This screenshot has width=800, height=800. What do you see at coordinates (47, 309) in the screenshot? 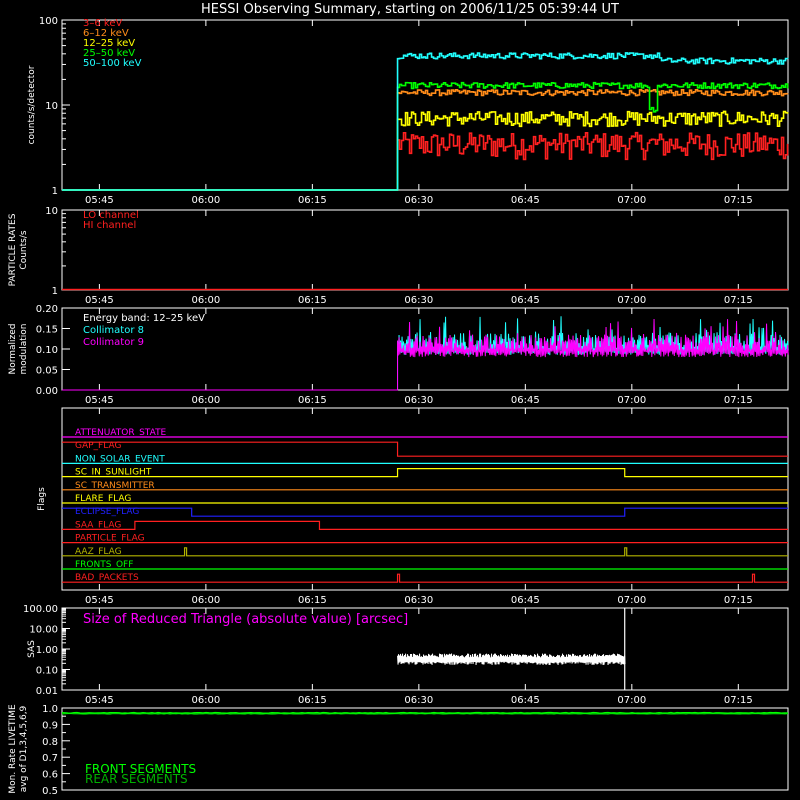
I see `y-tick-label: 0.20` at bounding box center [47, 309].